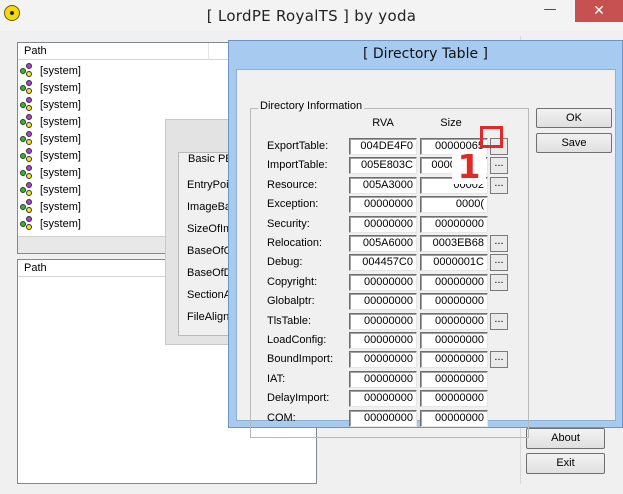  Describe the element at coordinates (599, 11) in the screenshot. I see `close-button: ✕` at that location.